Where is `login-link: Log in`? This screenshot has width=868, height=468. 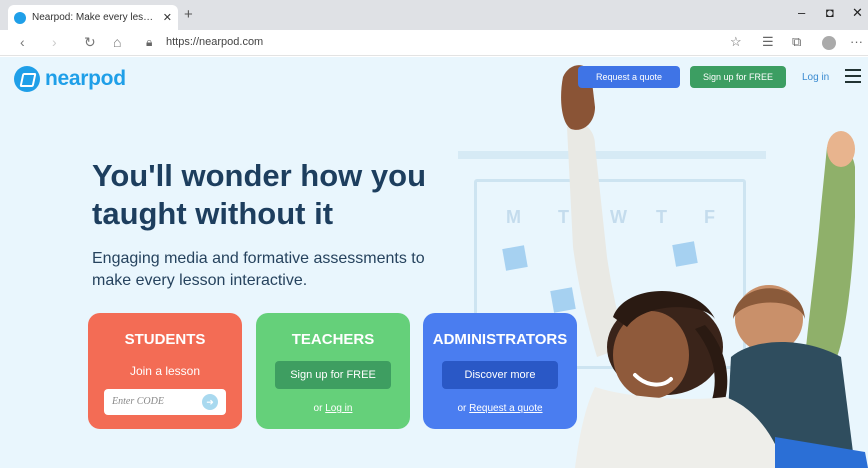 login-link: Log in is located at coordinates (815, 77).